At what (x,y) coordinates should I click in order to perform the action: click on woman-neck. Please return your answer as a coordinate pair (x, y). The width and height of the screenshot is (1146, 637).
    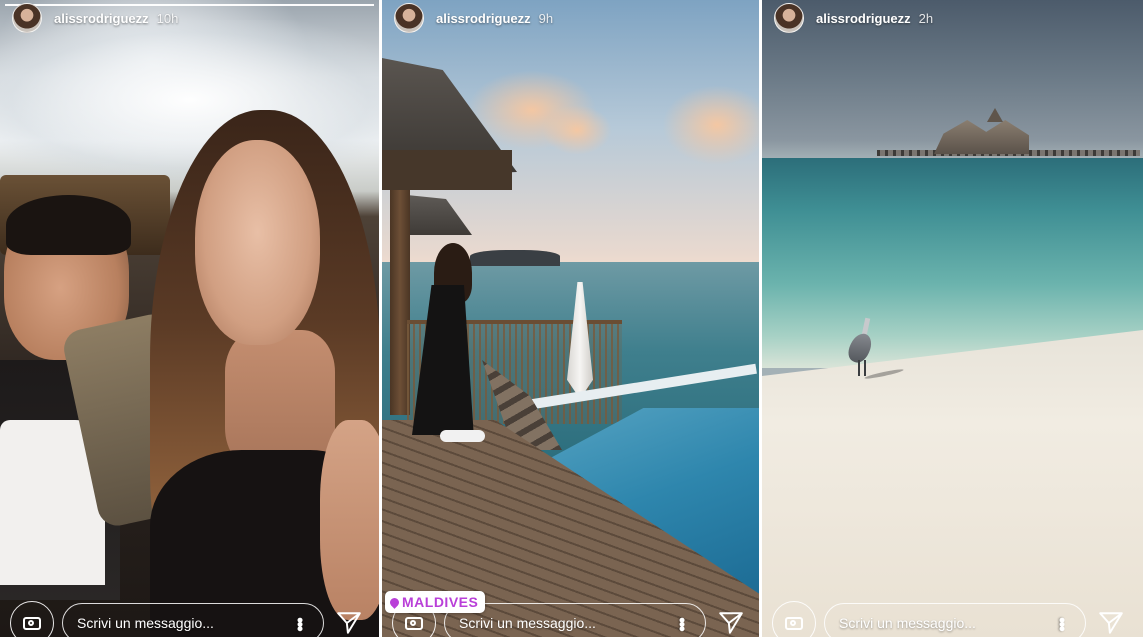
    Looking at the image, I should click on (280, 400).